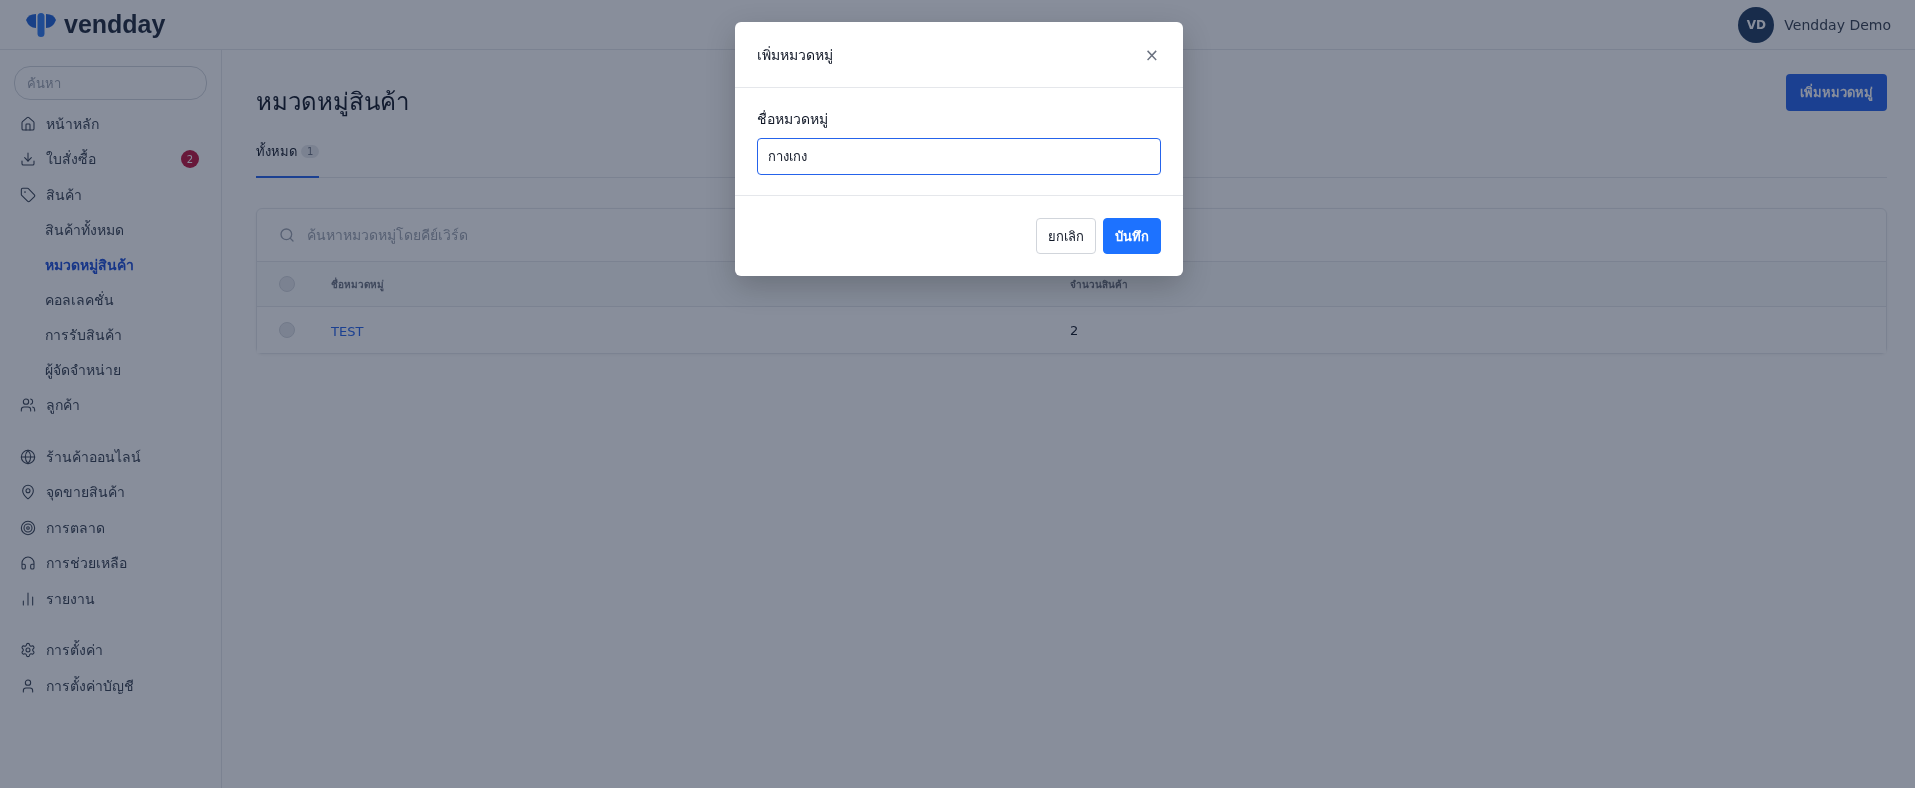 The width and height of the screenshot is (1915, 788). Describe the element at coordinates (795, 55) in the screenshot. I see `dialog-title: เพิ่มหมวดหมู่` at that location.